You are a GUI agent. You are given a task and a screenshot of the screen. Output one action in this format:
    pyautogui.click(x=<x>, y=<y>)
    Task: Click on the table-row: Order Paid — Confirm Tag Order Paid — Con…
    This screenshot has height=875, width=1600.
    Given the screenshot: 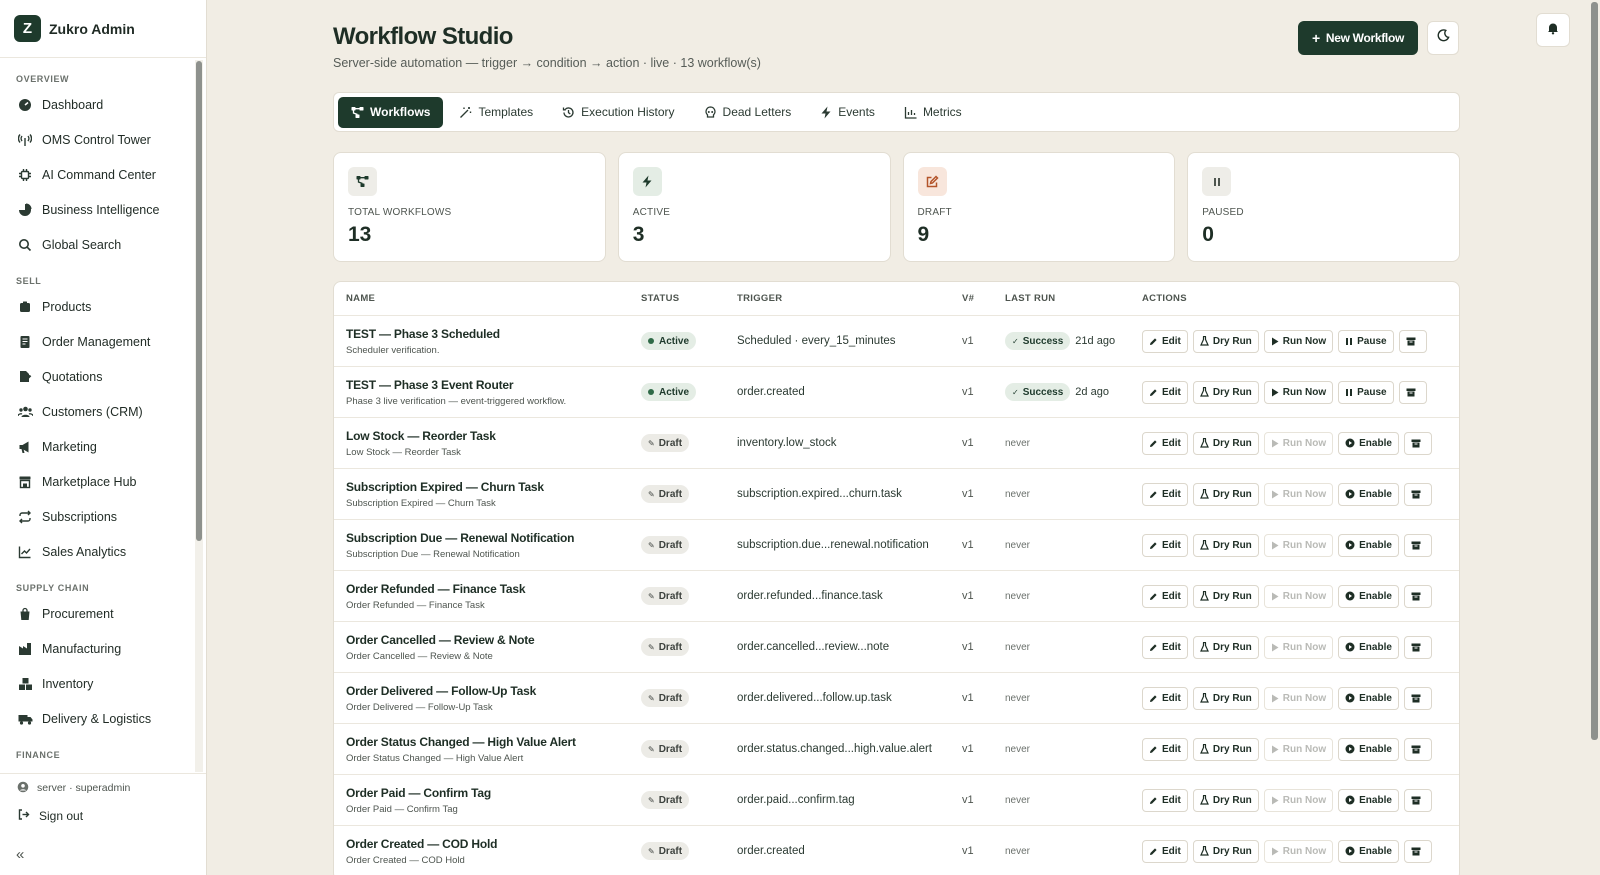 What is the action you would take?
    pyautogui.click(x=896, y=800)
    